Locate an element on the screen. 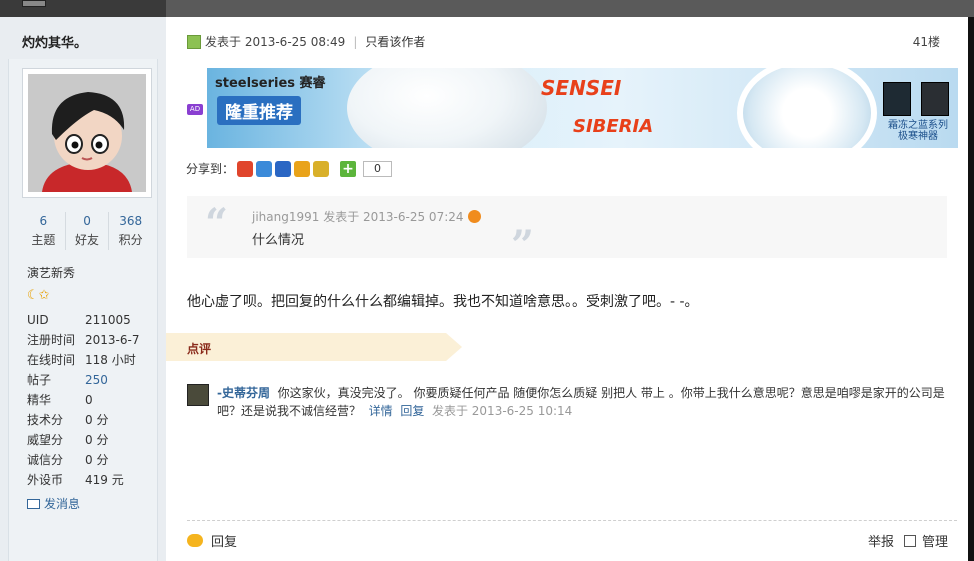 The width and height of the screenshot is (974, 561). rank-stars-icon: ☾✩ is located at coordinates (38, 295).